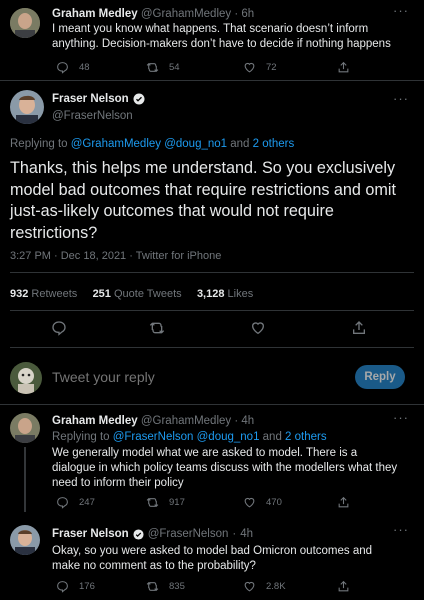 The width and height of the screenshot is (424, 600). I want to click on like-button: 72, so click(260, 67).